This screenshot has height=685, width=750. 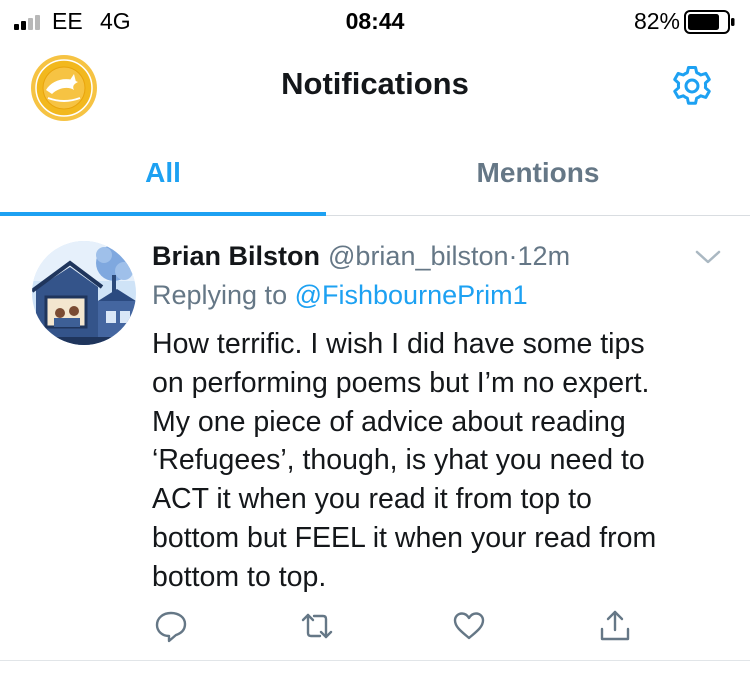 I want to click on avatar, so click(x=84, y=293).